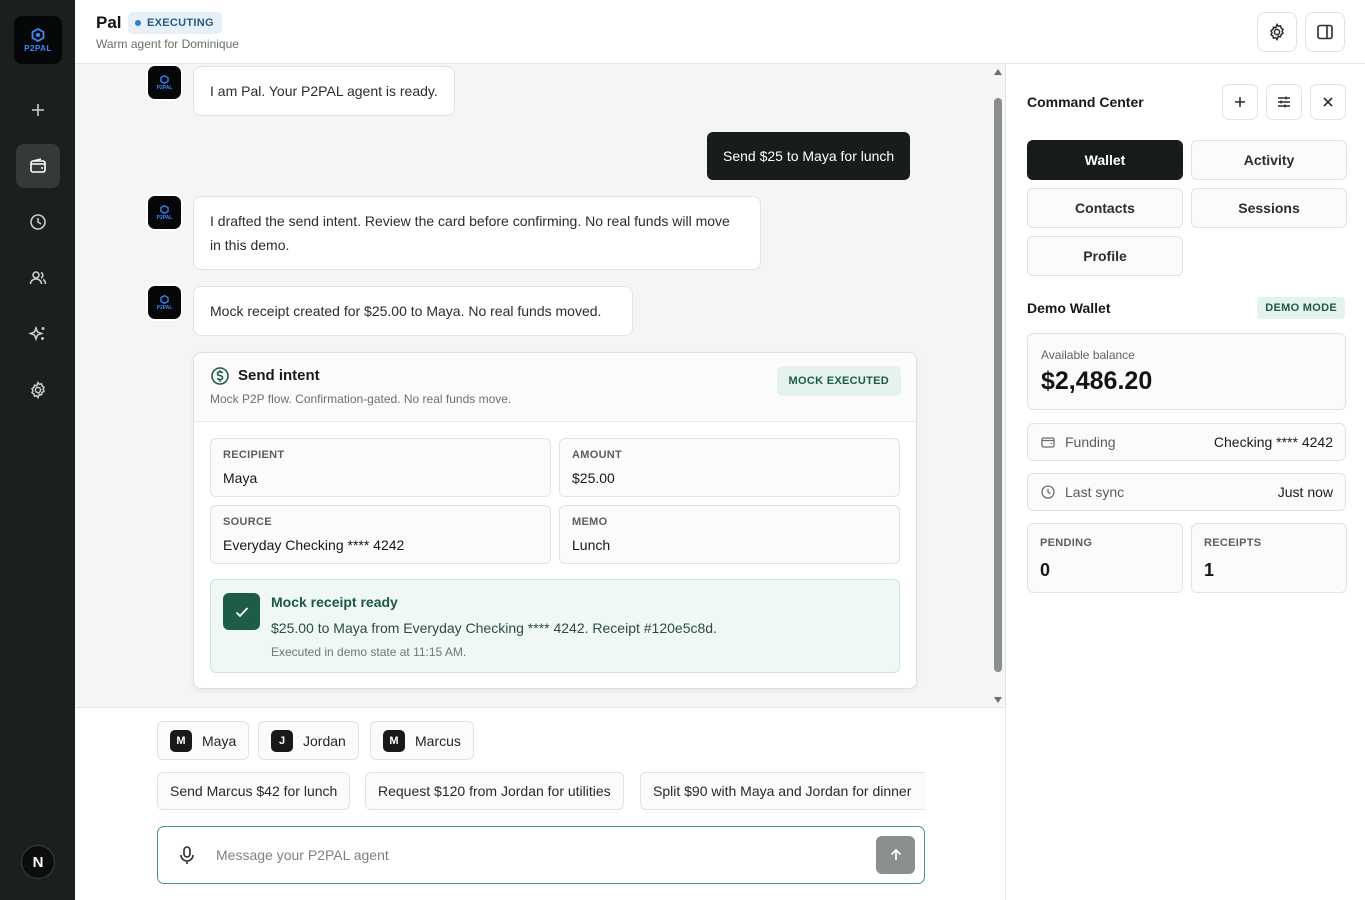 The width and height of the screenshot is (1365, 900). I want to click on app-logo: P2PAL, so click(38, 40).